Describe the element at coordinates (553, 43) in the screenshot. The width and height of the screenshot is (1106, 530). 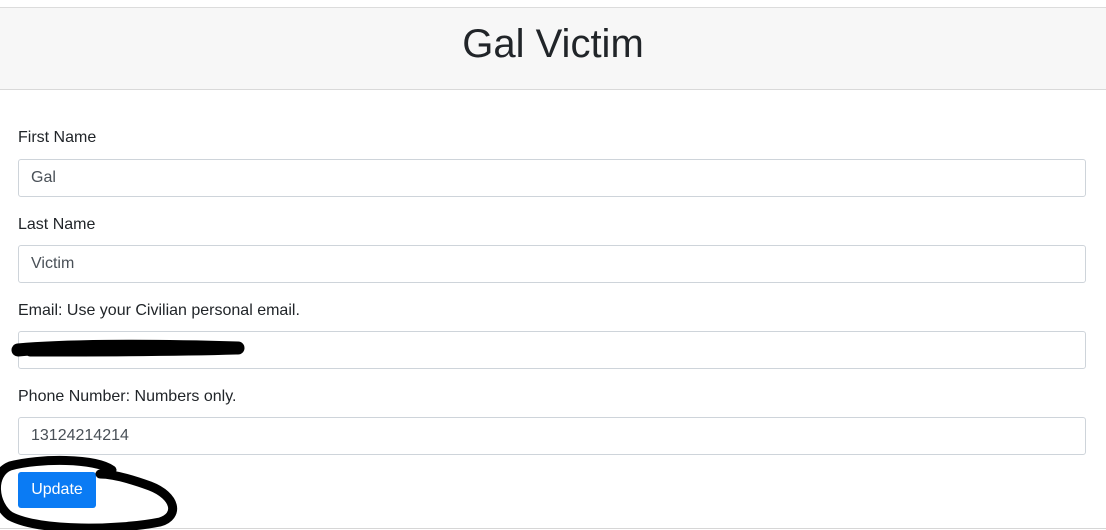
I see `page-title: Gal Victim` at that location.